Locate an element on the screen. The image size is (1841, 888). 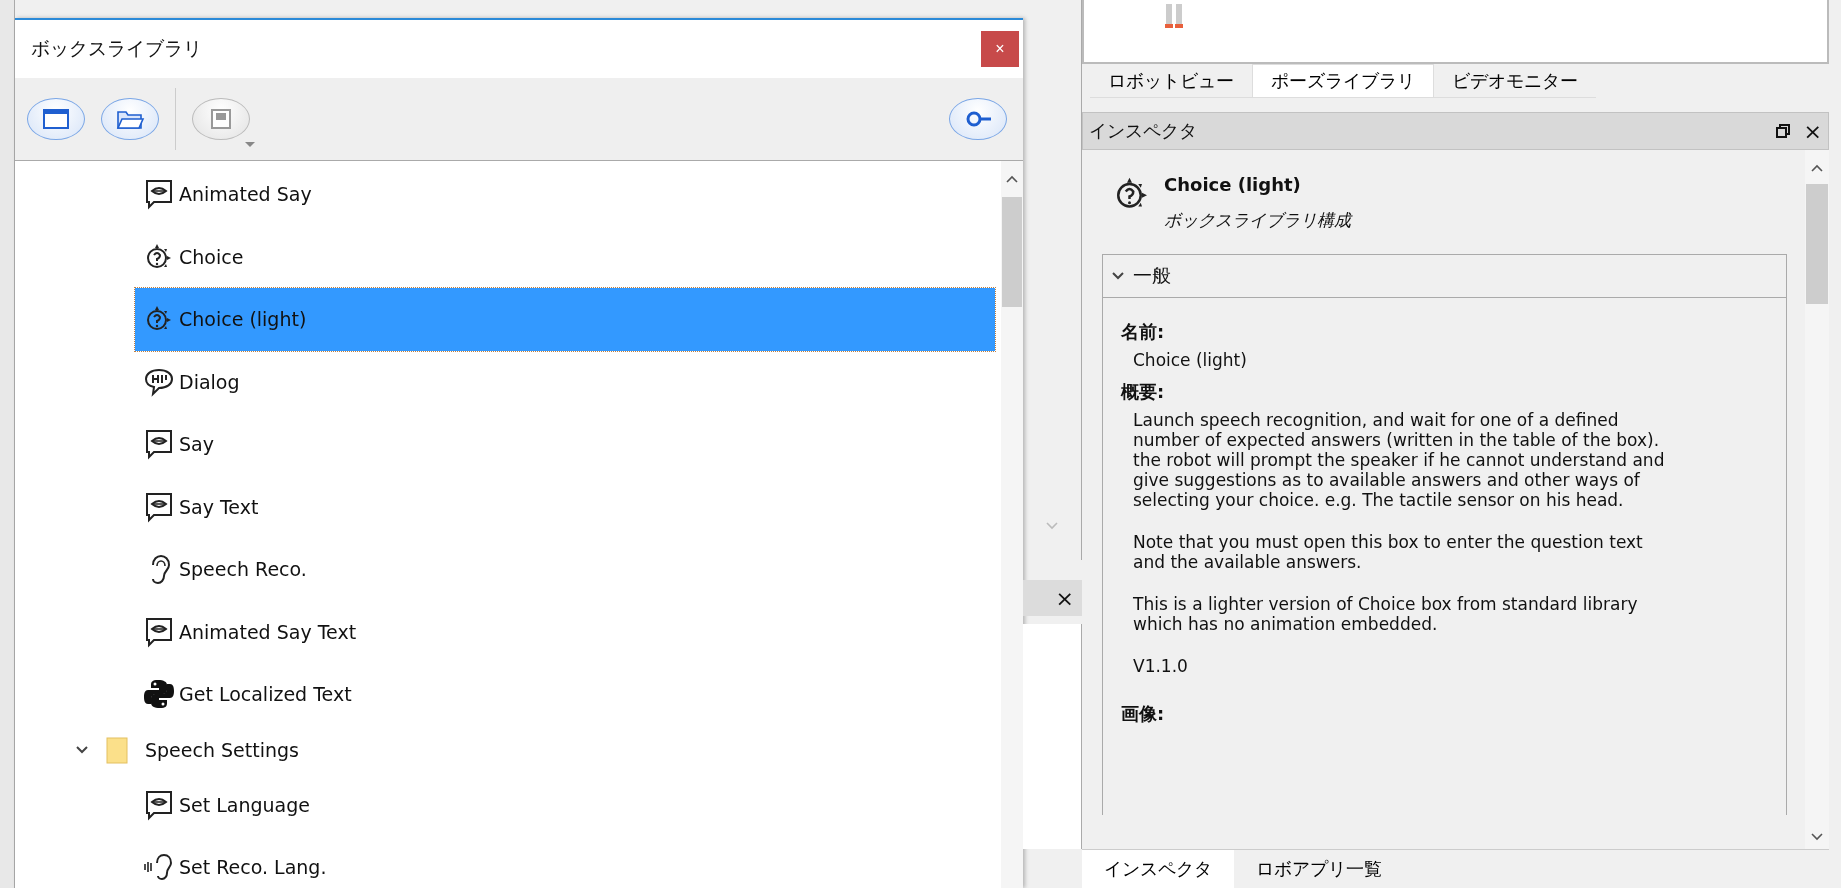
box-label: Get Localized Text is located at coordinates (265, 694).